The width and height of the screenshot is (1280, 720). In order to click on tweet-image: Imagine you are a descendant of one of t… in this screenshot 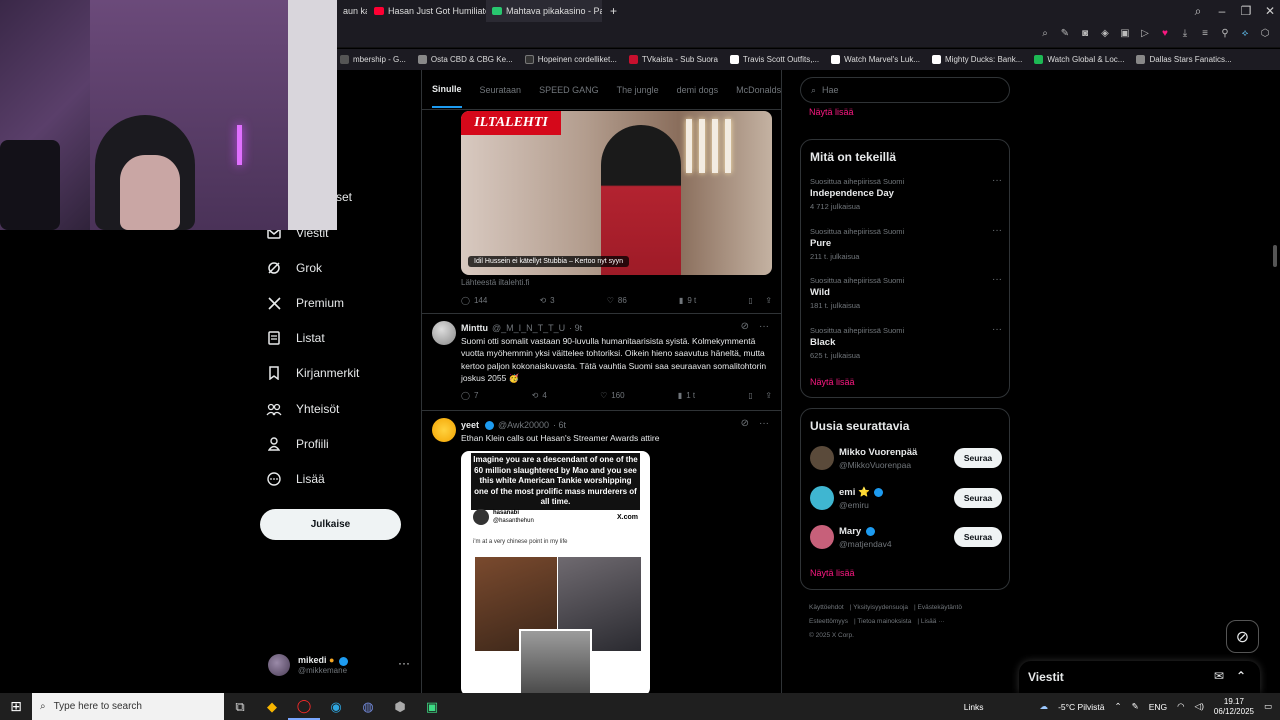, I will do `click(555, 572)`.